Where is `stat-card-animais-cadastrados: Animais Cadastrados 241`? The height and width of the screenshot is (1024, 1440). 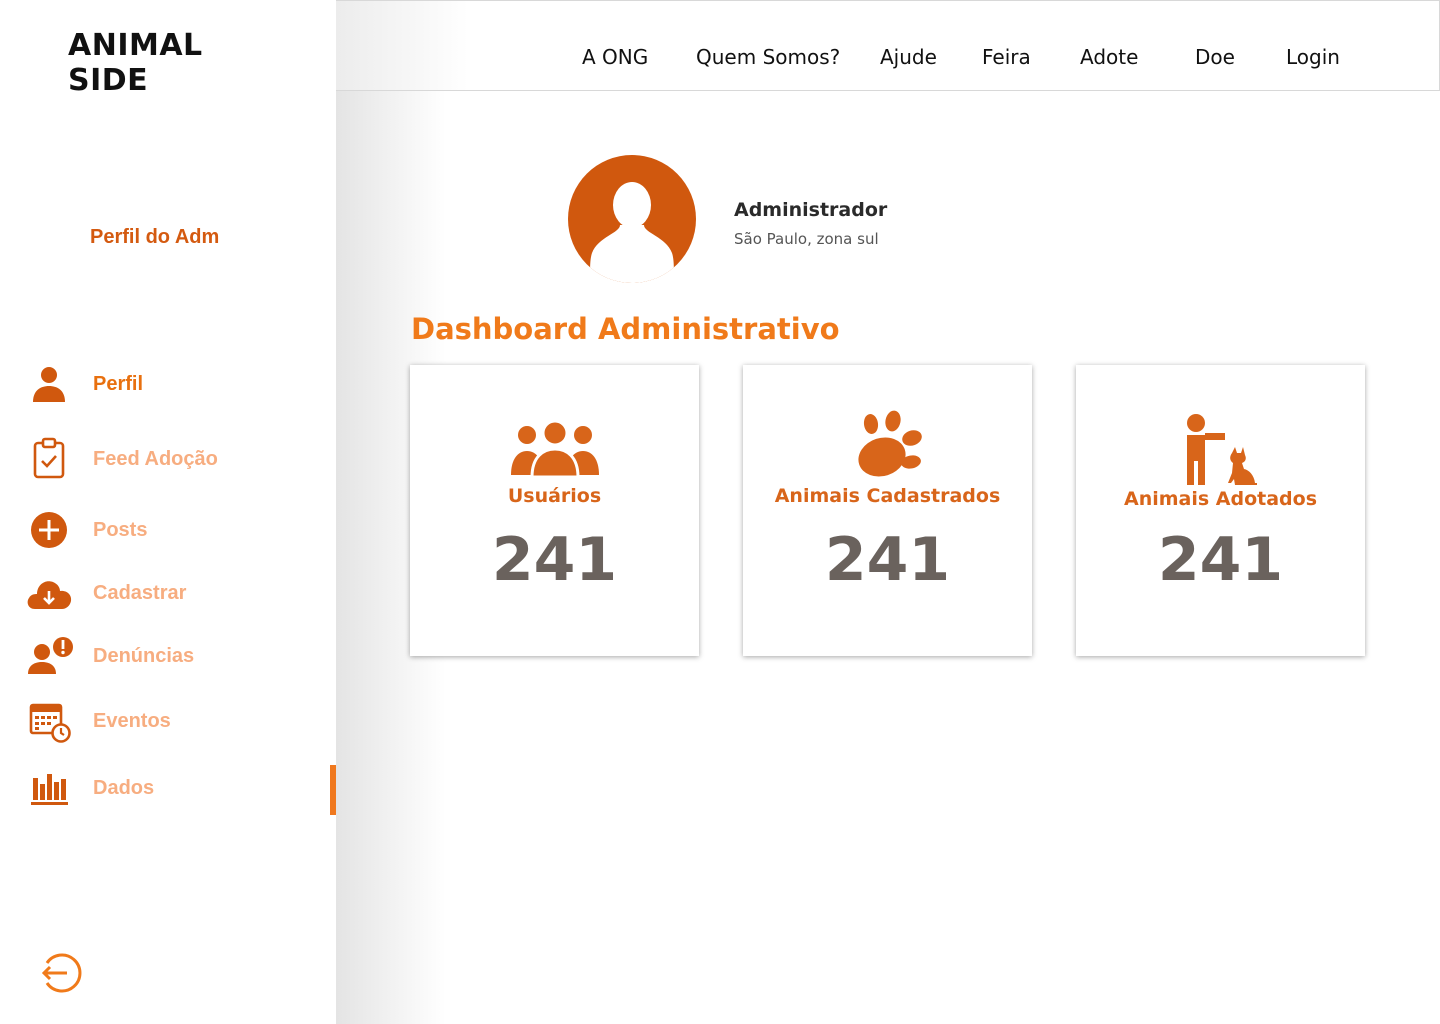 stat-card-animais-cadastrados: Animais Cadastrados 241 is located at coordinates (887, 510).